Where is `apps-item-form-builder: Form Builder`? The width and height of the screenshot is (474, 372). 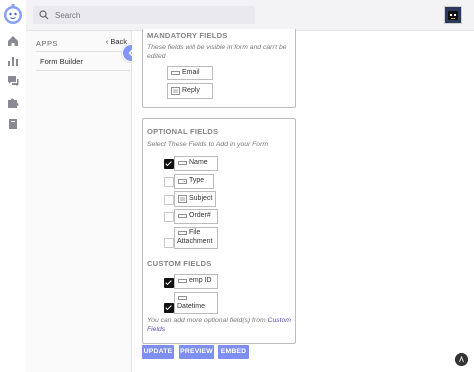 apps-item-form-builder: Form Builder is located at coordinates (61, 61).